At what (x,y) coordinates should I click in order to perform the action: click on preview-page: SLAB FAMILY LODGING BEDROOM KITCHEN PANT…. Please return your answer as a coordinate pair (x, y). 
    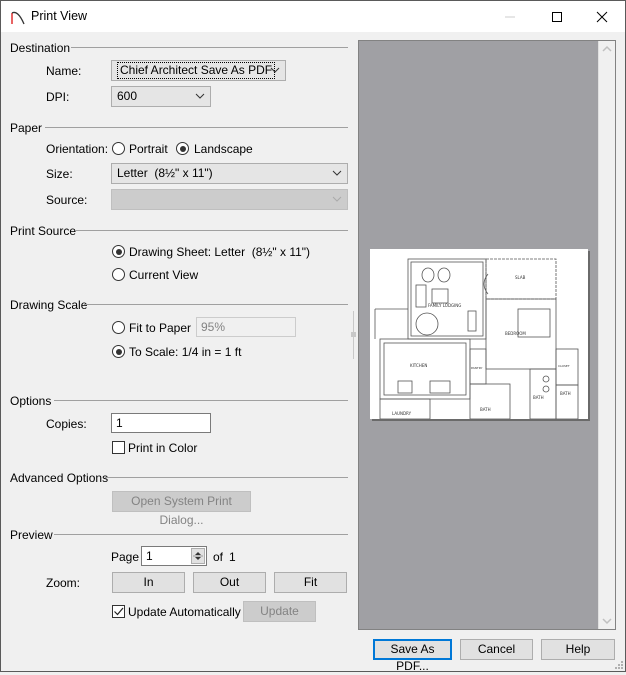
    Looking at the image, I should click on (479, 334).